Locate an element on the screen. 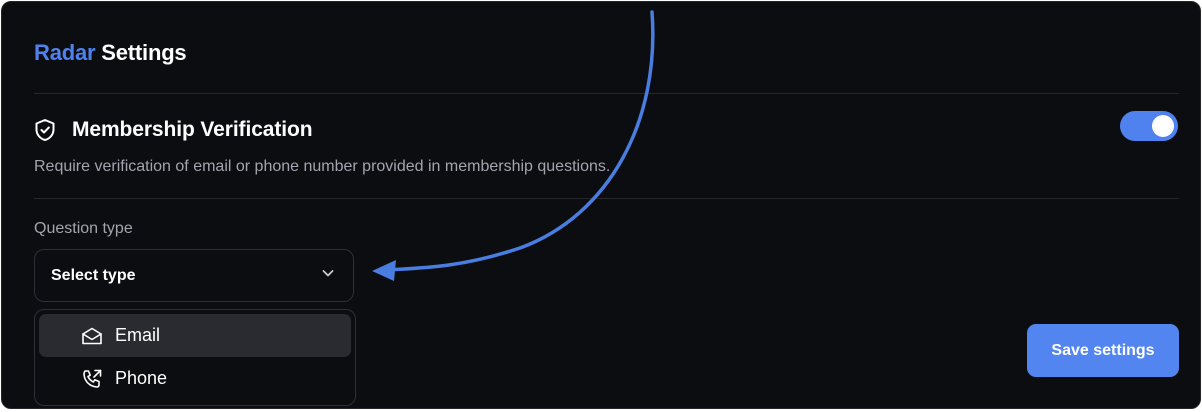  shield-check-icon is located at coordinates (45, 130).